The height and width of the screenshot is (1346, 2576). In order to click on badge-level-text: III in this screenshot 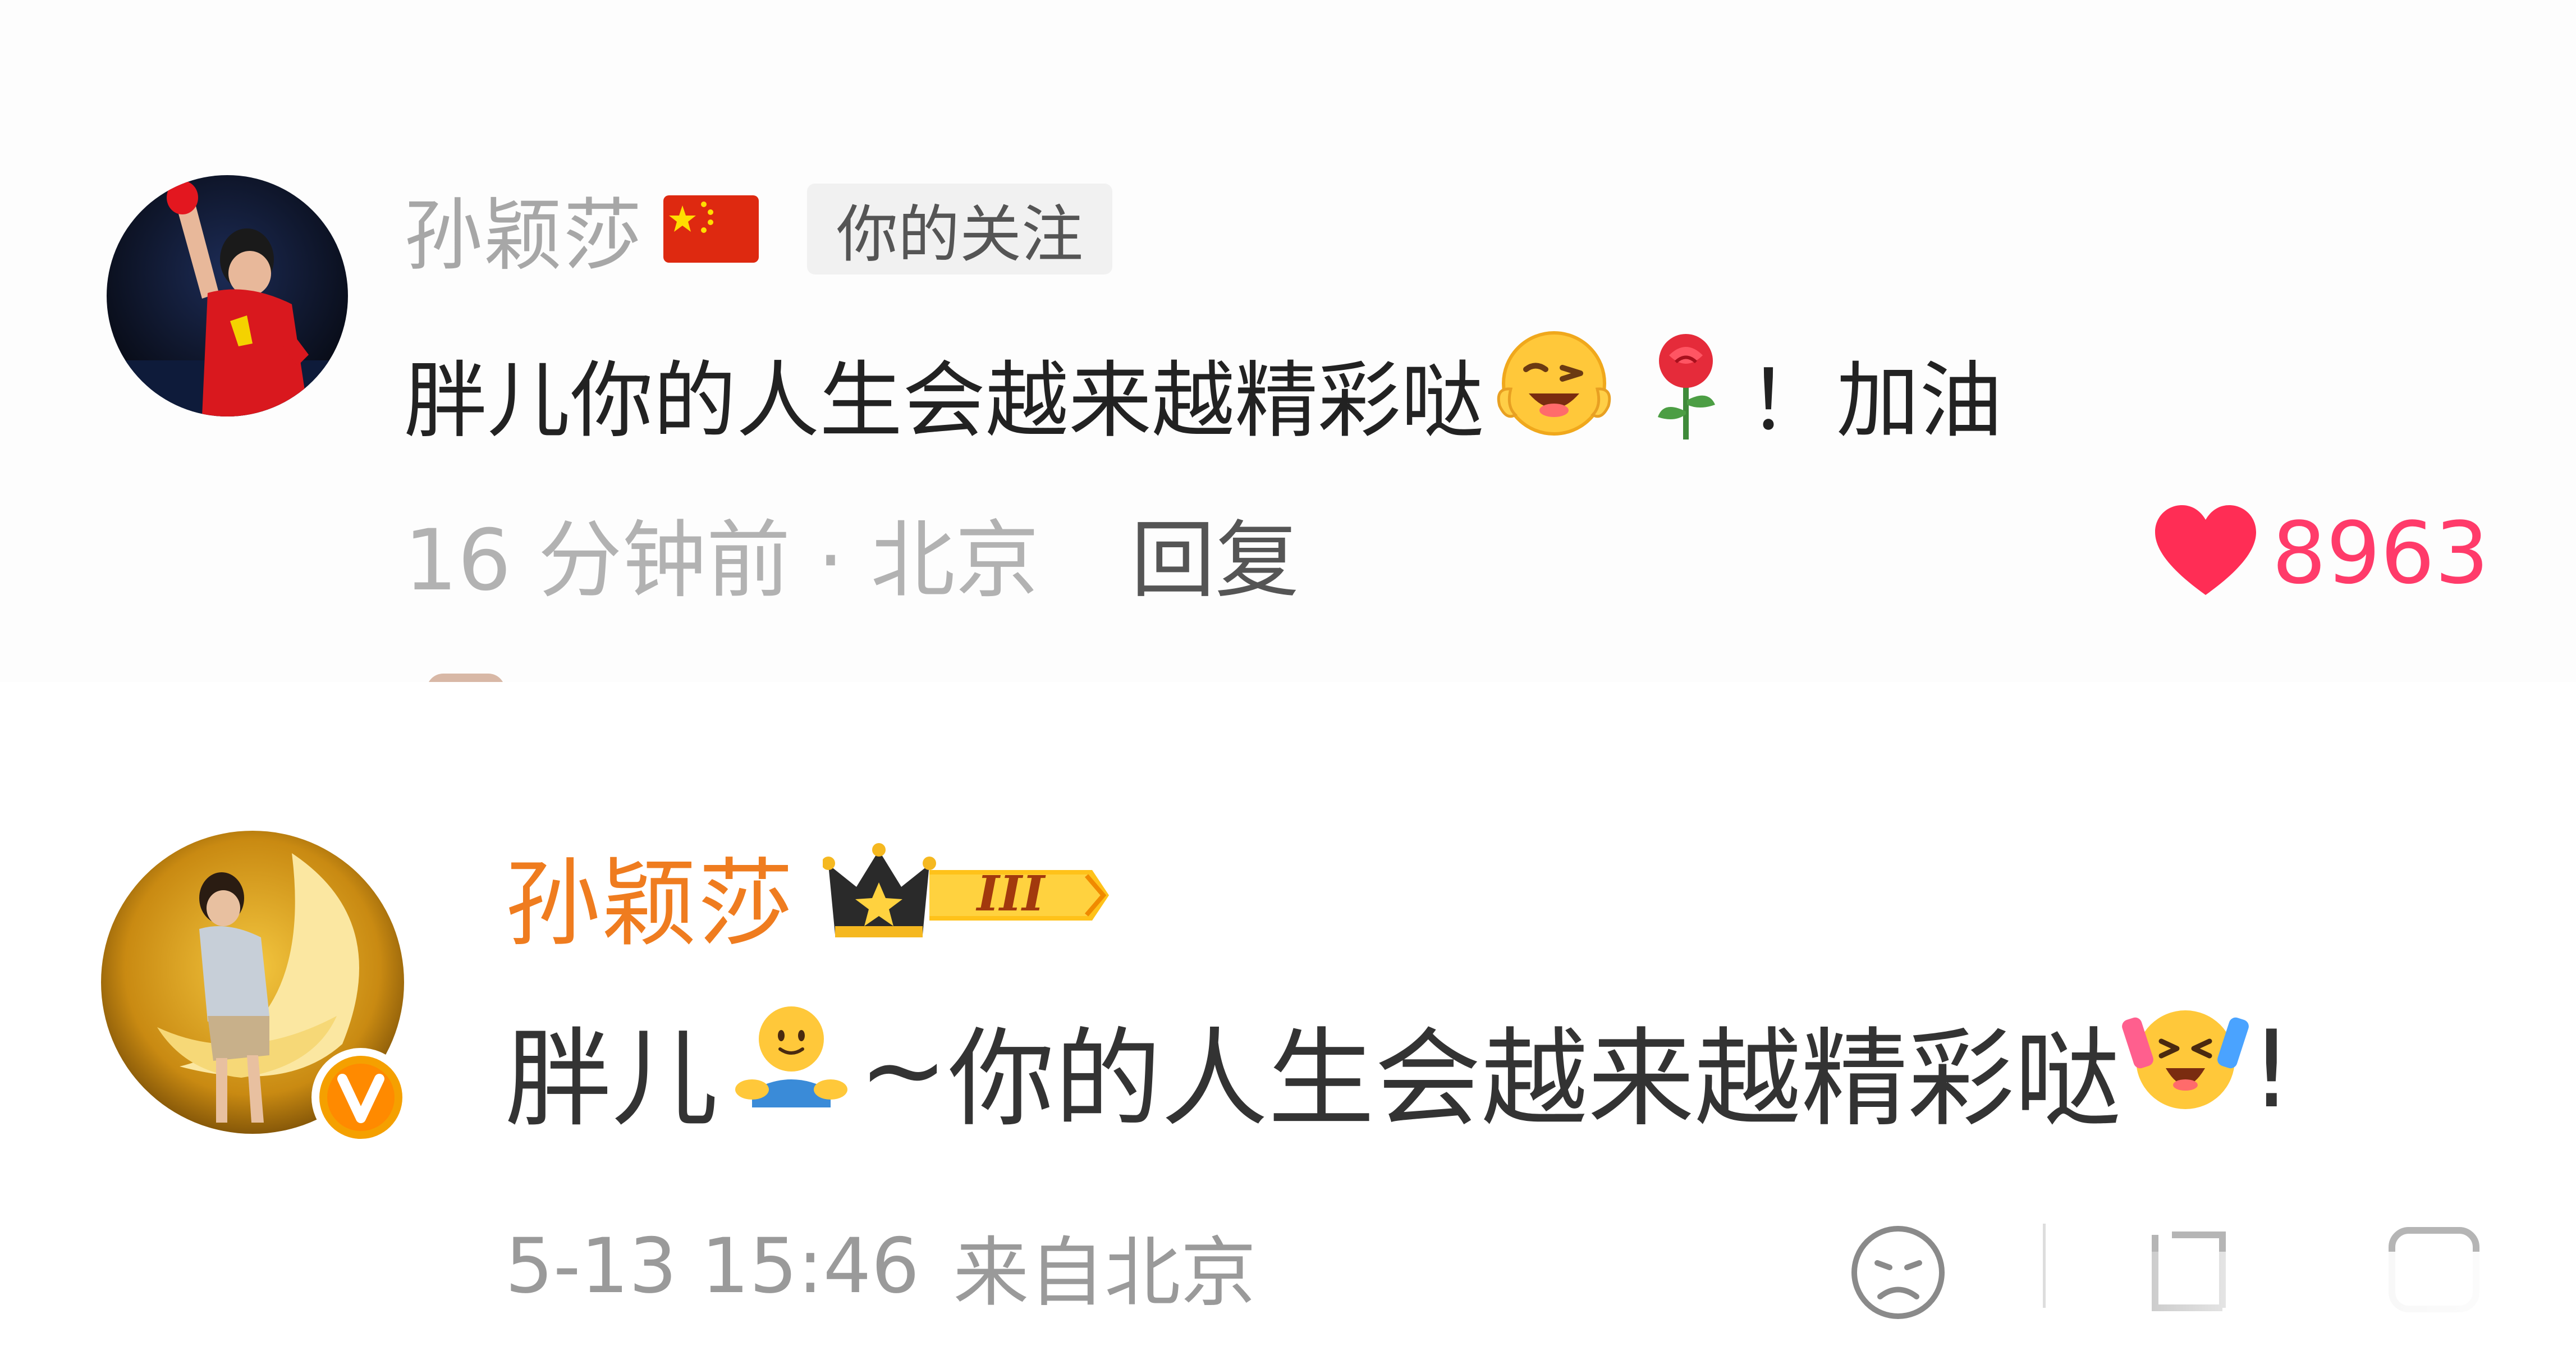, I will do `click(1010, 894)`.